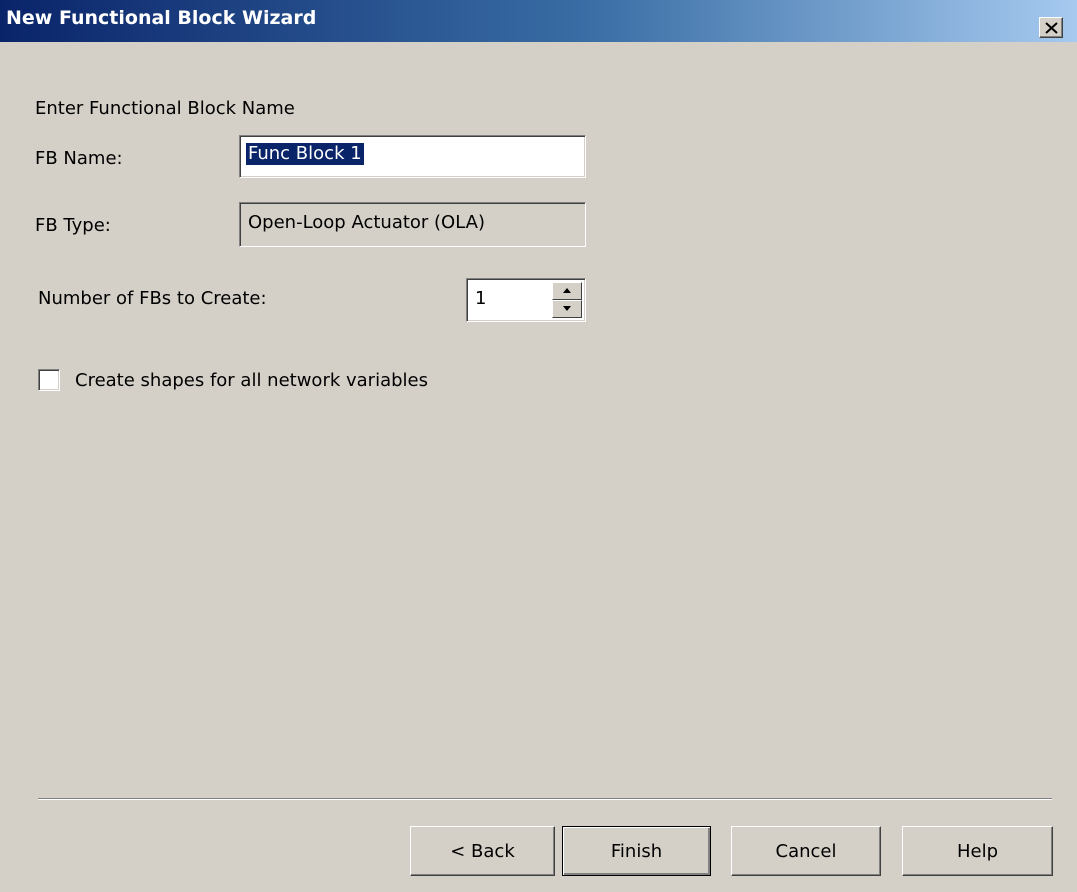  What do you see at coordinates (367, 222) in the screenshot?
I see `fb-type-value: Open-Loop Actuator (OLA)` at bounding box center [367, 222].